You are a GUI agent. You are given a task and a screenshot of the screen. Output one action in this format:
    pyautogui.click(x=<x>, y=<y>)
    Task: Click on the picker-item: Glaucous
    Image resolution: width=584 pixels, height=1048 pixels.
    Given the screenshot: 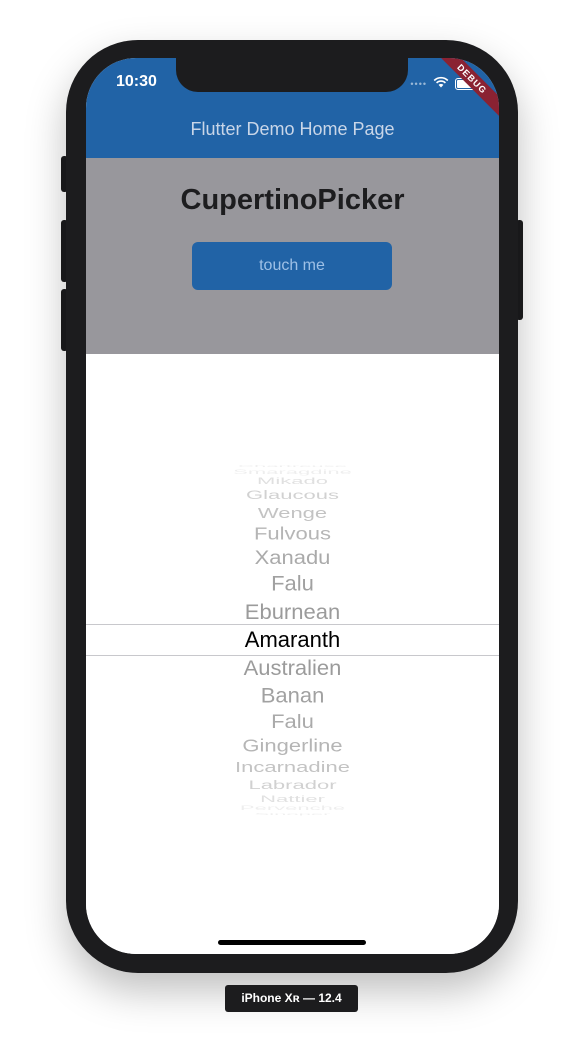 What is the action you would take?
    pyautogui.click(x=292, y=495)
    